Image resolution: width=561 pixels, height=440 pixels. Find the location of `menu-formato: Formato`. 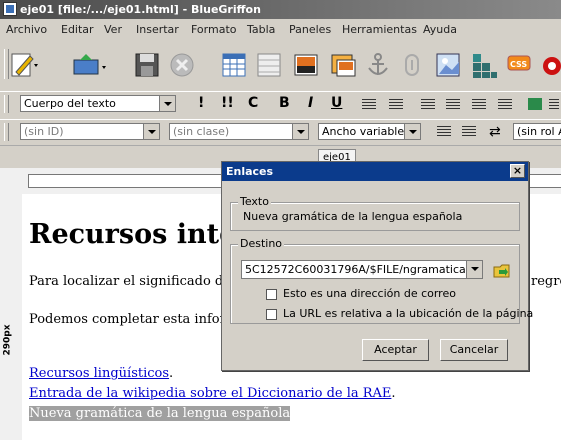

menu-formato: Formato is located at coordinates (214, 29).